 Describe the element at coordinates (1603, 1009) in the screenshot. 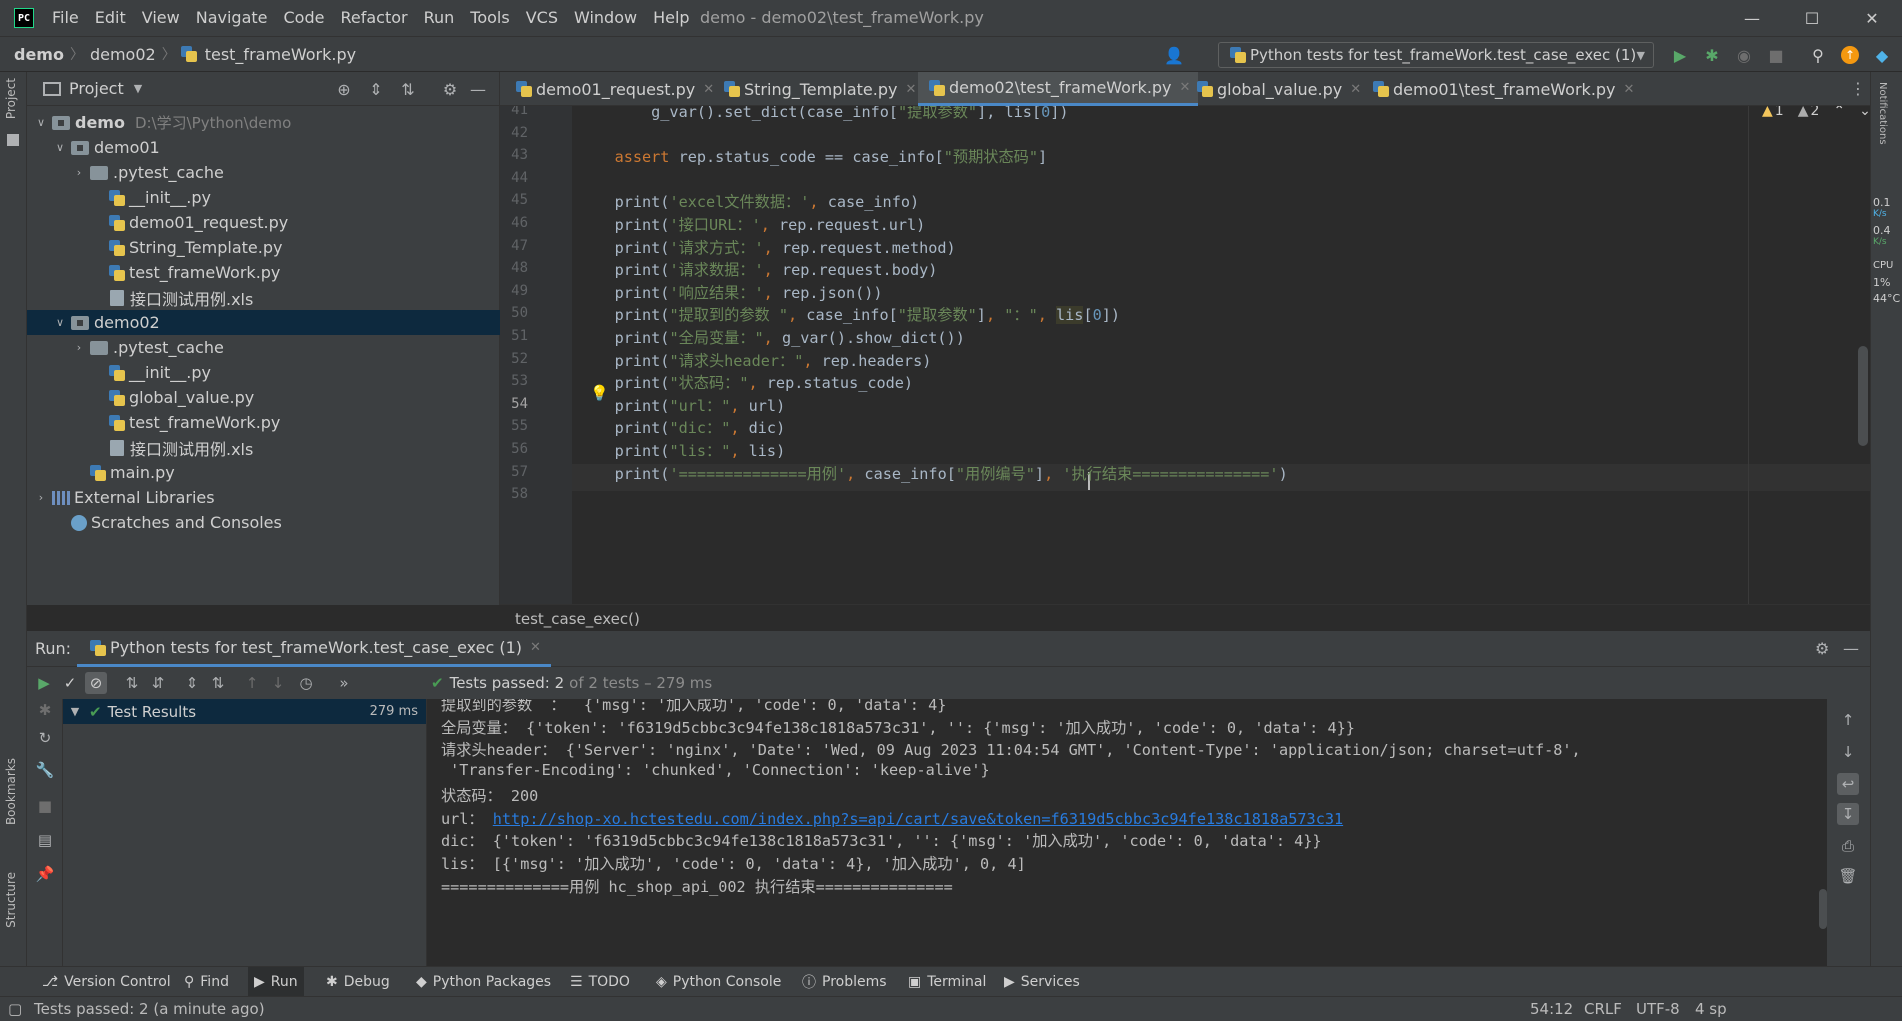

I see `line-separator: CRLF` at that location.